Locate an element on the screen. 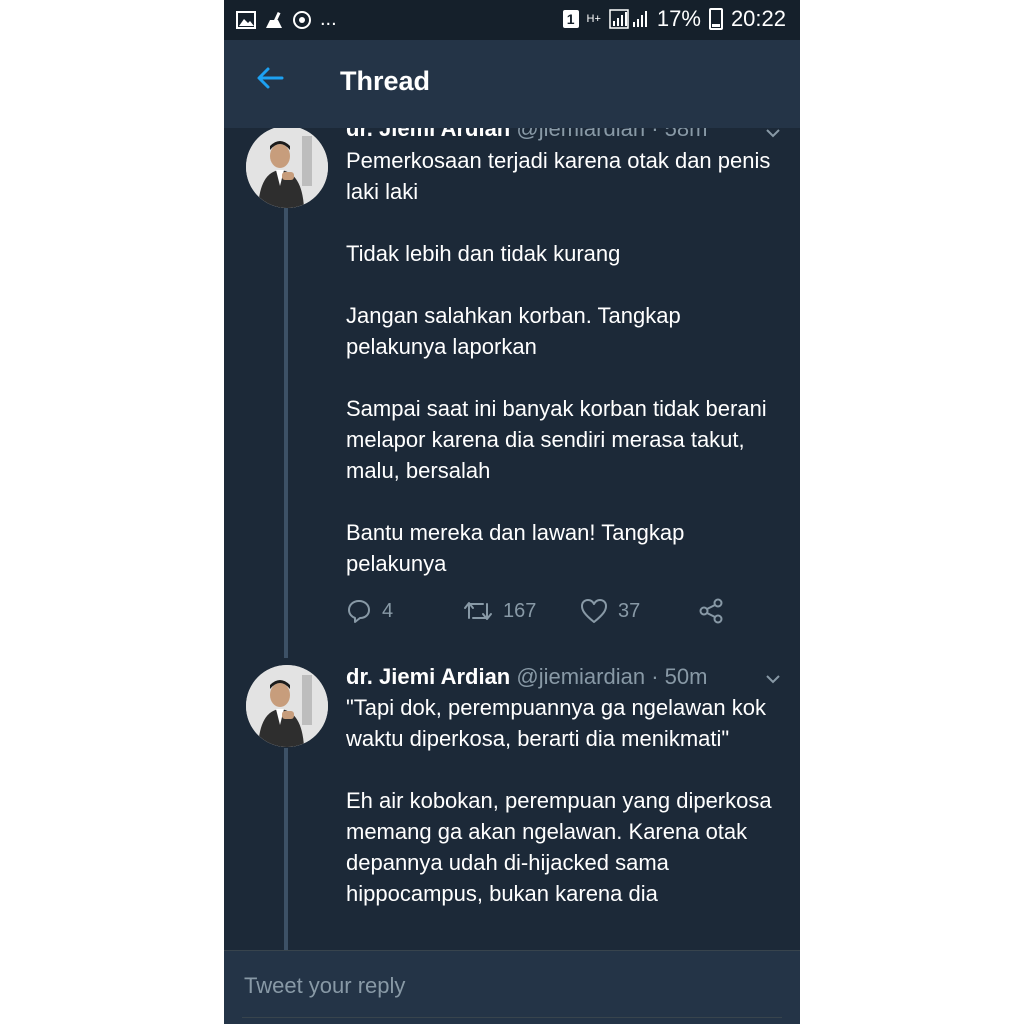 The image size is (1024, 1024). heart-icon is located at coordinates (594, 611).